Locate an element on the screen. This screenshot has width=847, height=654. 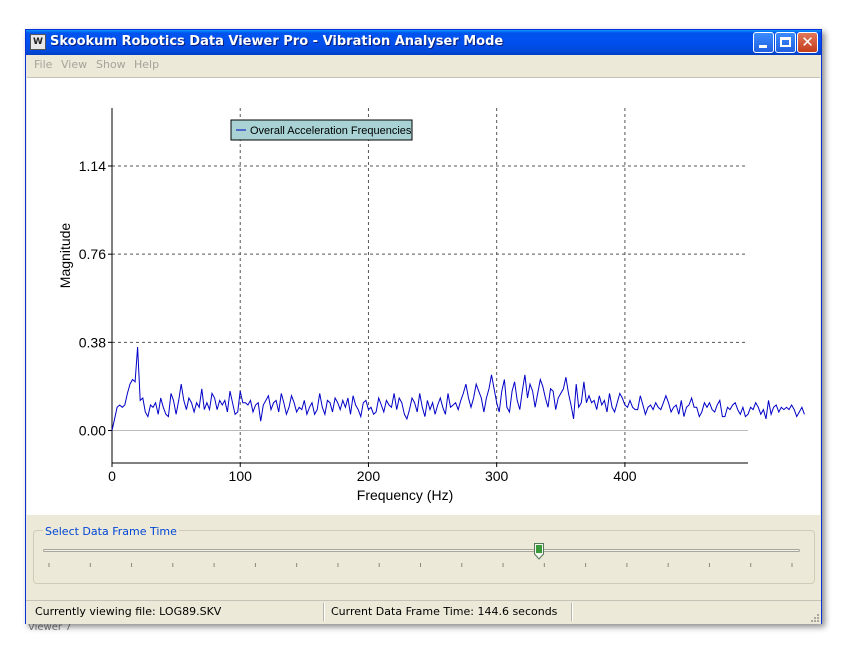
maximize-icon is located at coordinates (785, 42).